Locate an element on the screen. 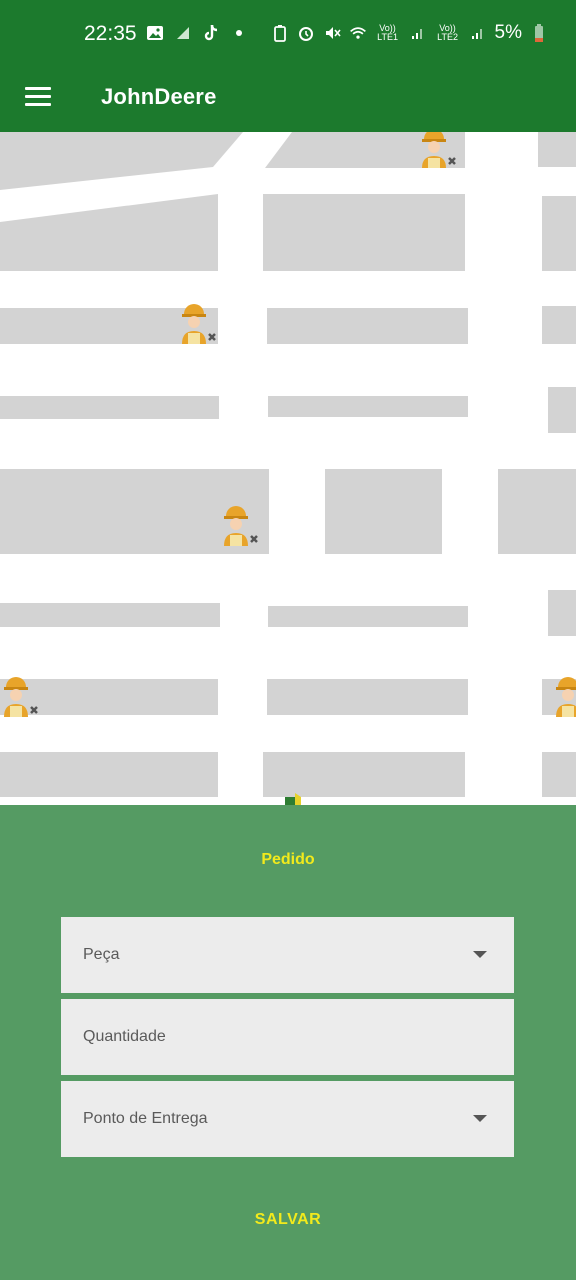  battery-saver-icon is located at coordinates (280, 33).